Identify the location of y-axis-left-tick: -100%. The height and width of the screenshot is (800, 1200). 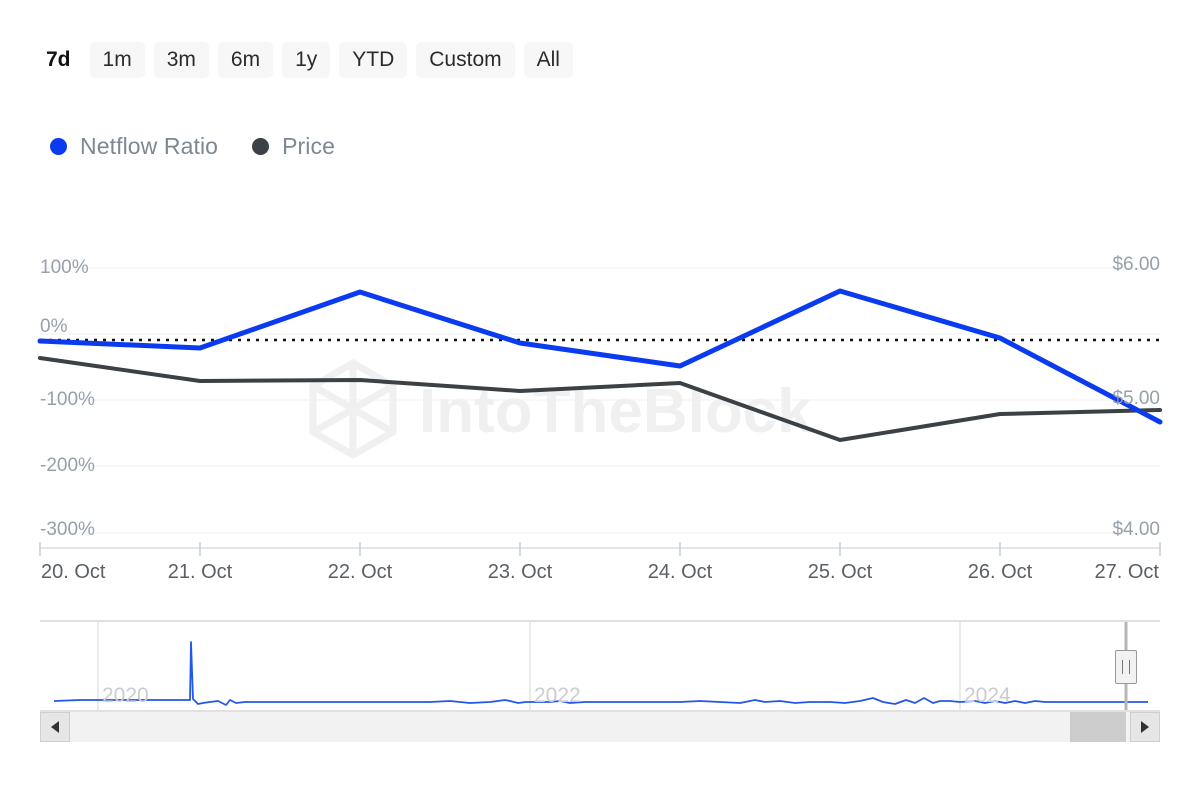
(67, 399).